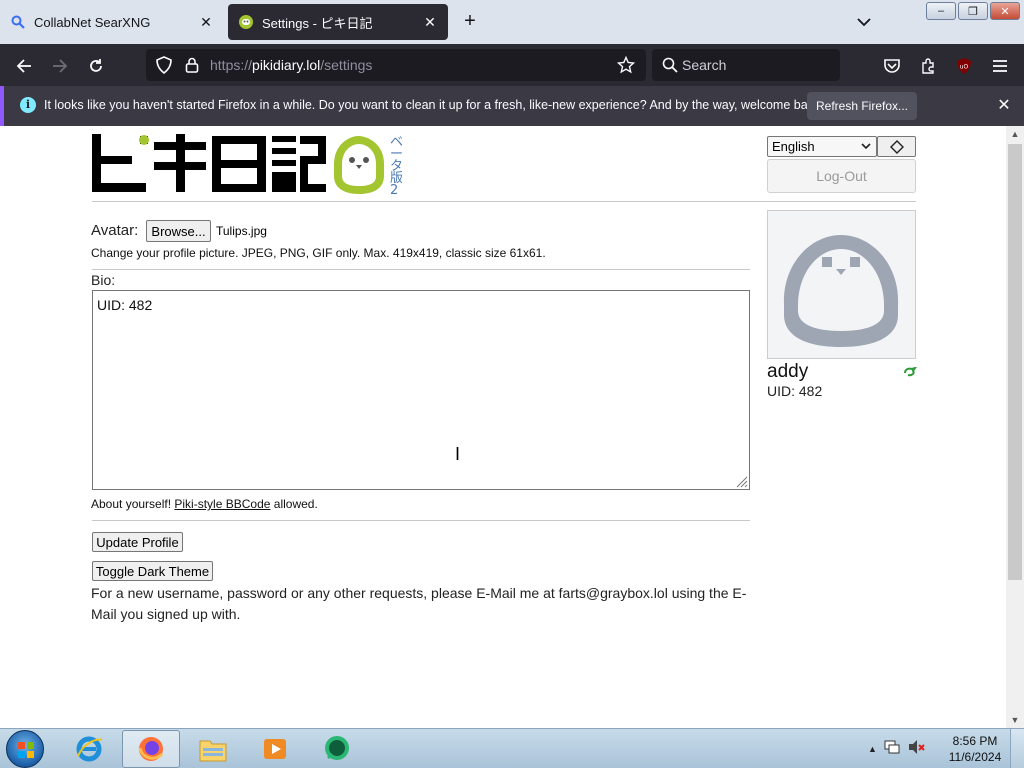 Image resolution: width=1024 pixels, height=768 pixels. Describe the element at coordinates (421, 520) in the screenshot. I see `bio-divider` at that location.